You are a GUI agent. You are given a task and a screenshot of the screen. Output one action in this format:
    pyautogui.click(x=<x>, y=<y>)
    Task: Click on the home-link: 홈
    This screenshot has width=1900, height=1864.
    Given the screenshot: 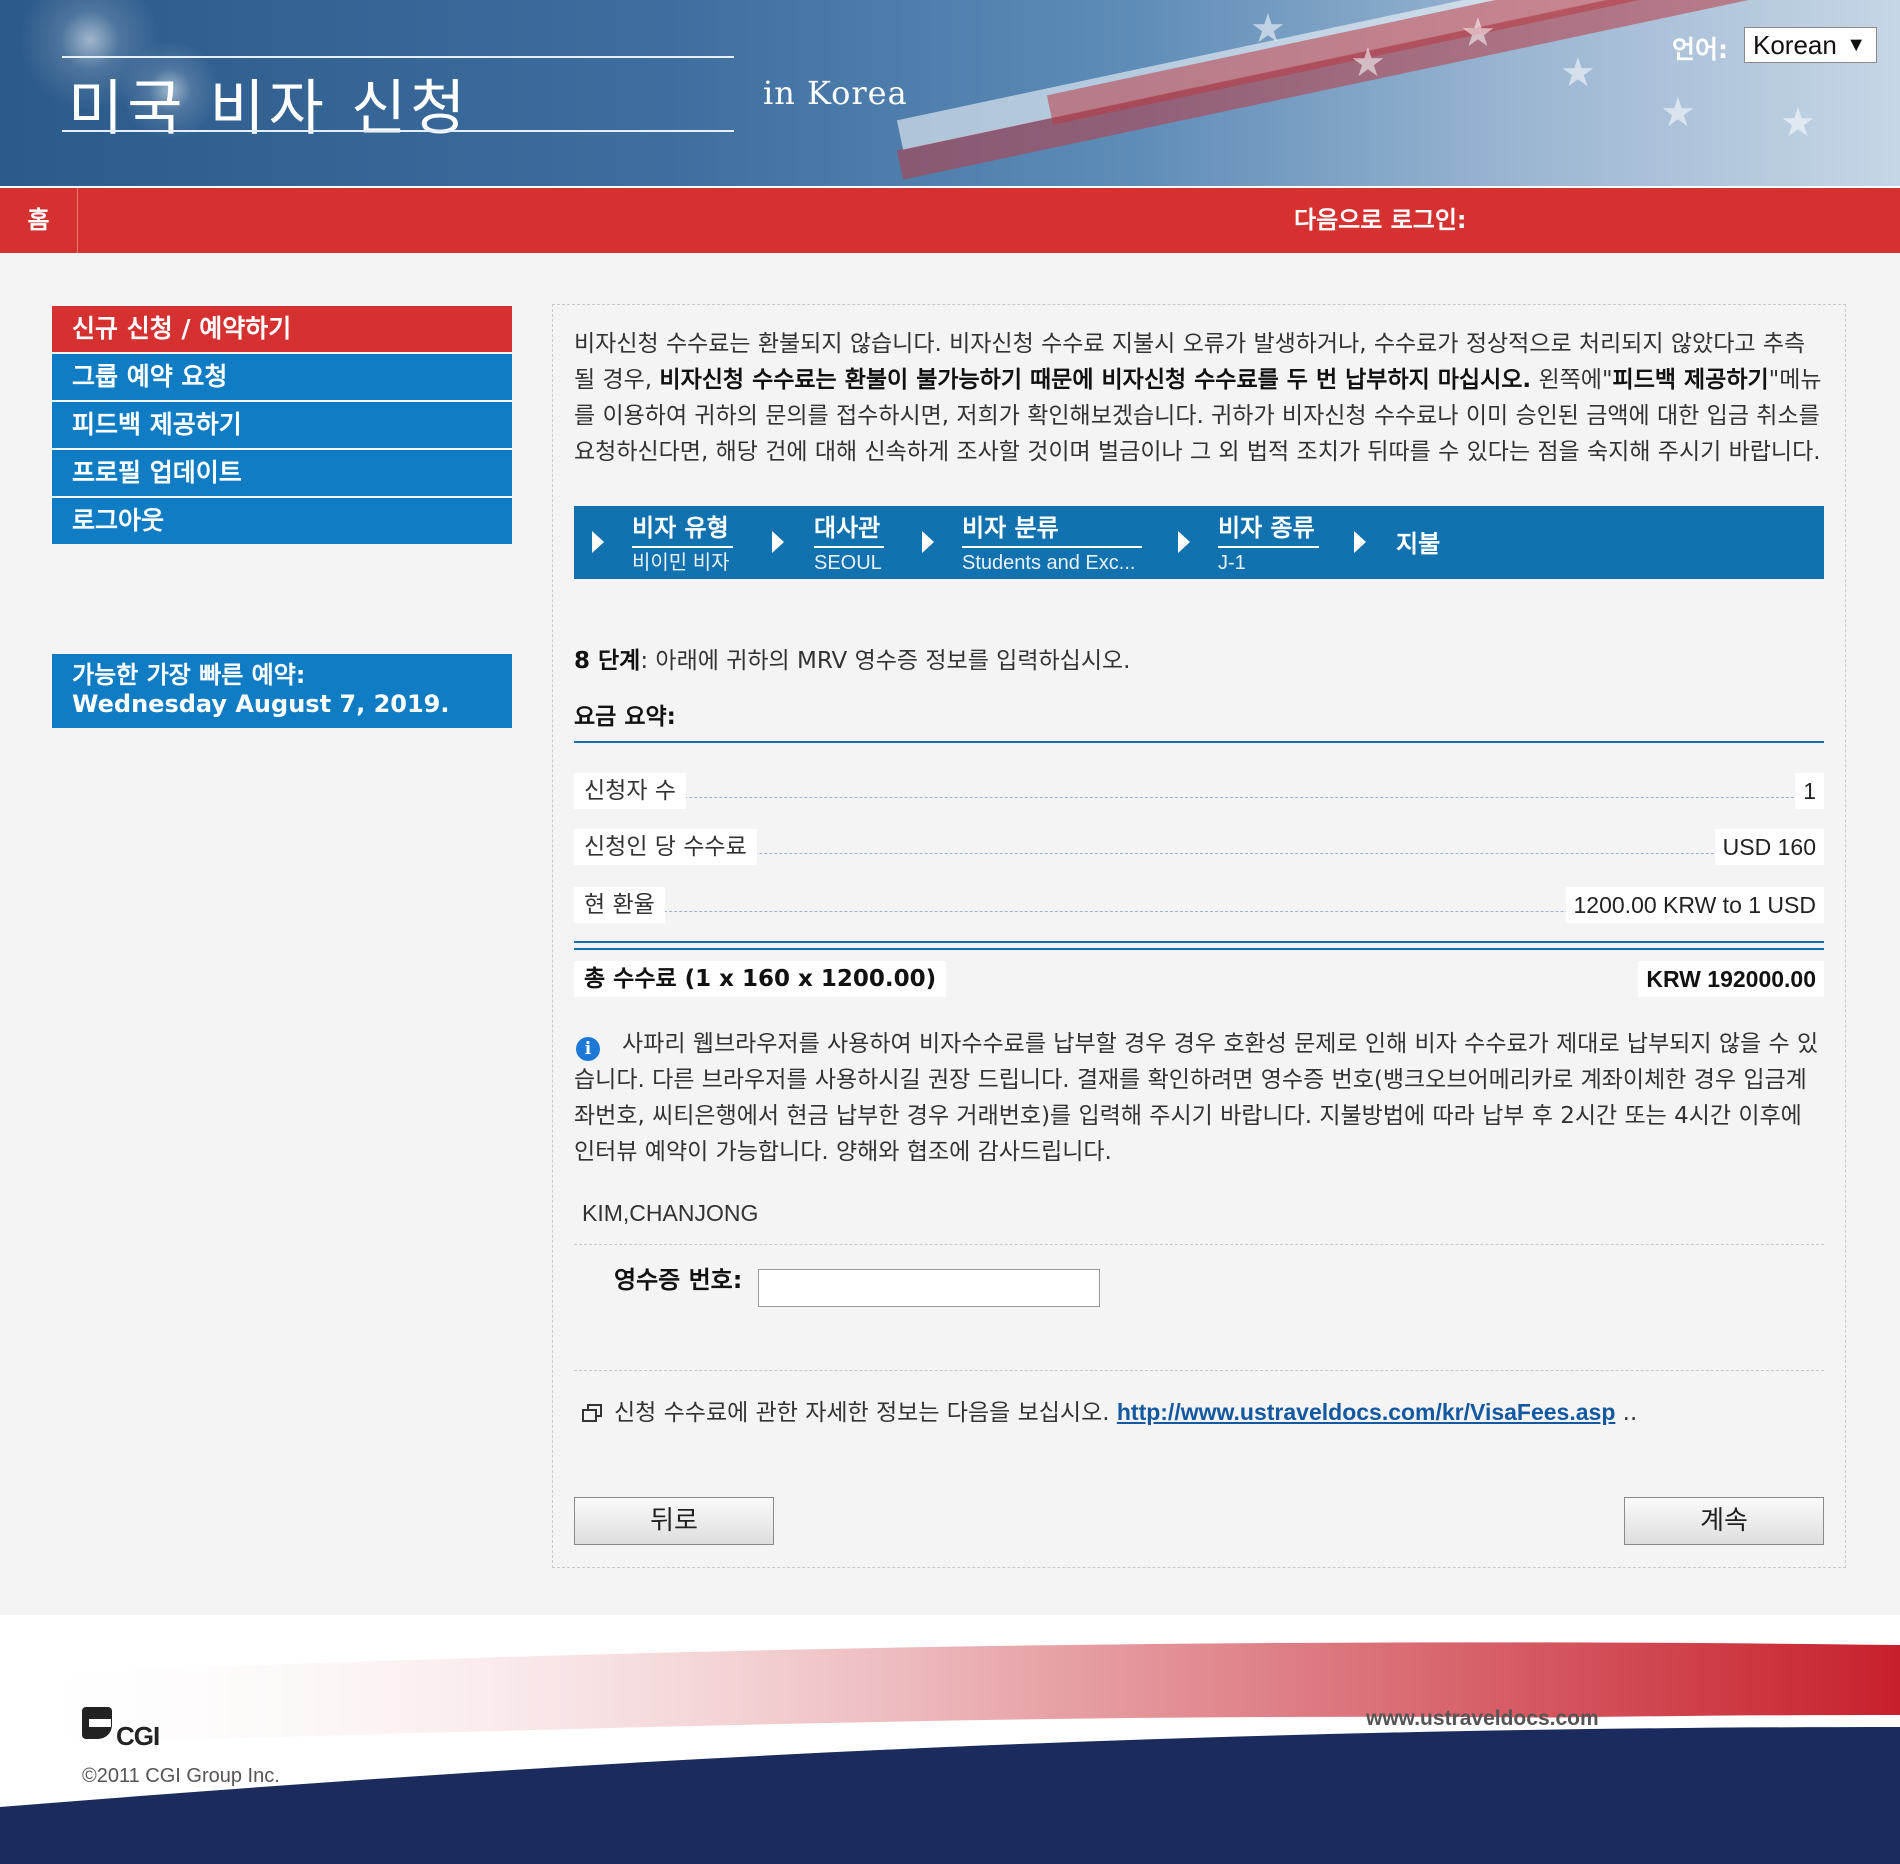 What is the action you would take?
    pyautogui.click(x=39, y=220)
    